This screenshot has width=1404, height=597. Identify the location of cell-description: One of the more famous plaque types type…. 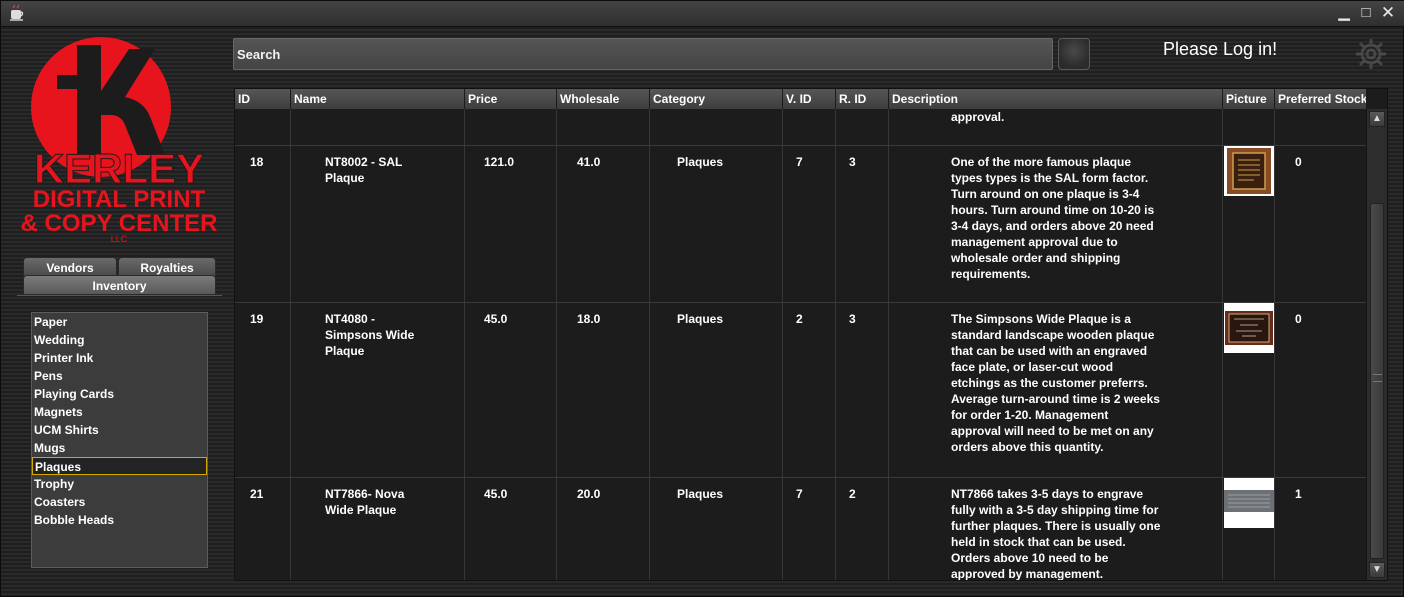
(1055, 224).